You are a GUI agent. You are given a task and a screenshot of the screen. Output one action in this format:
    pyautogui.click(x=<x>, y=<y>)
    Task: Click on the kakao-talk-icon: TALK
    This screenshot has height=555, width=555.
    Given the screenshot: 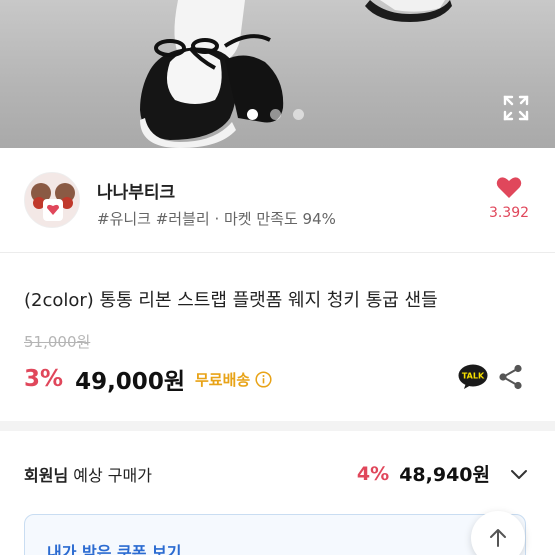 What is the action you would take?
    pyautogui.click(x=473, y=377)
    